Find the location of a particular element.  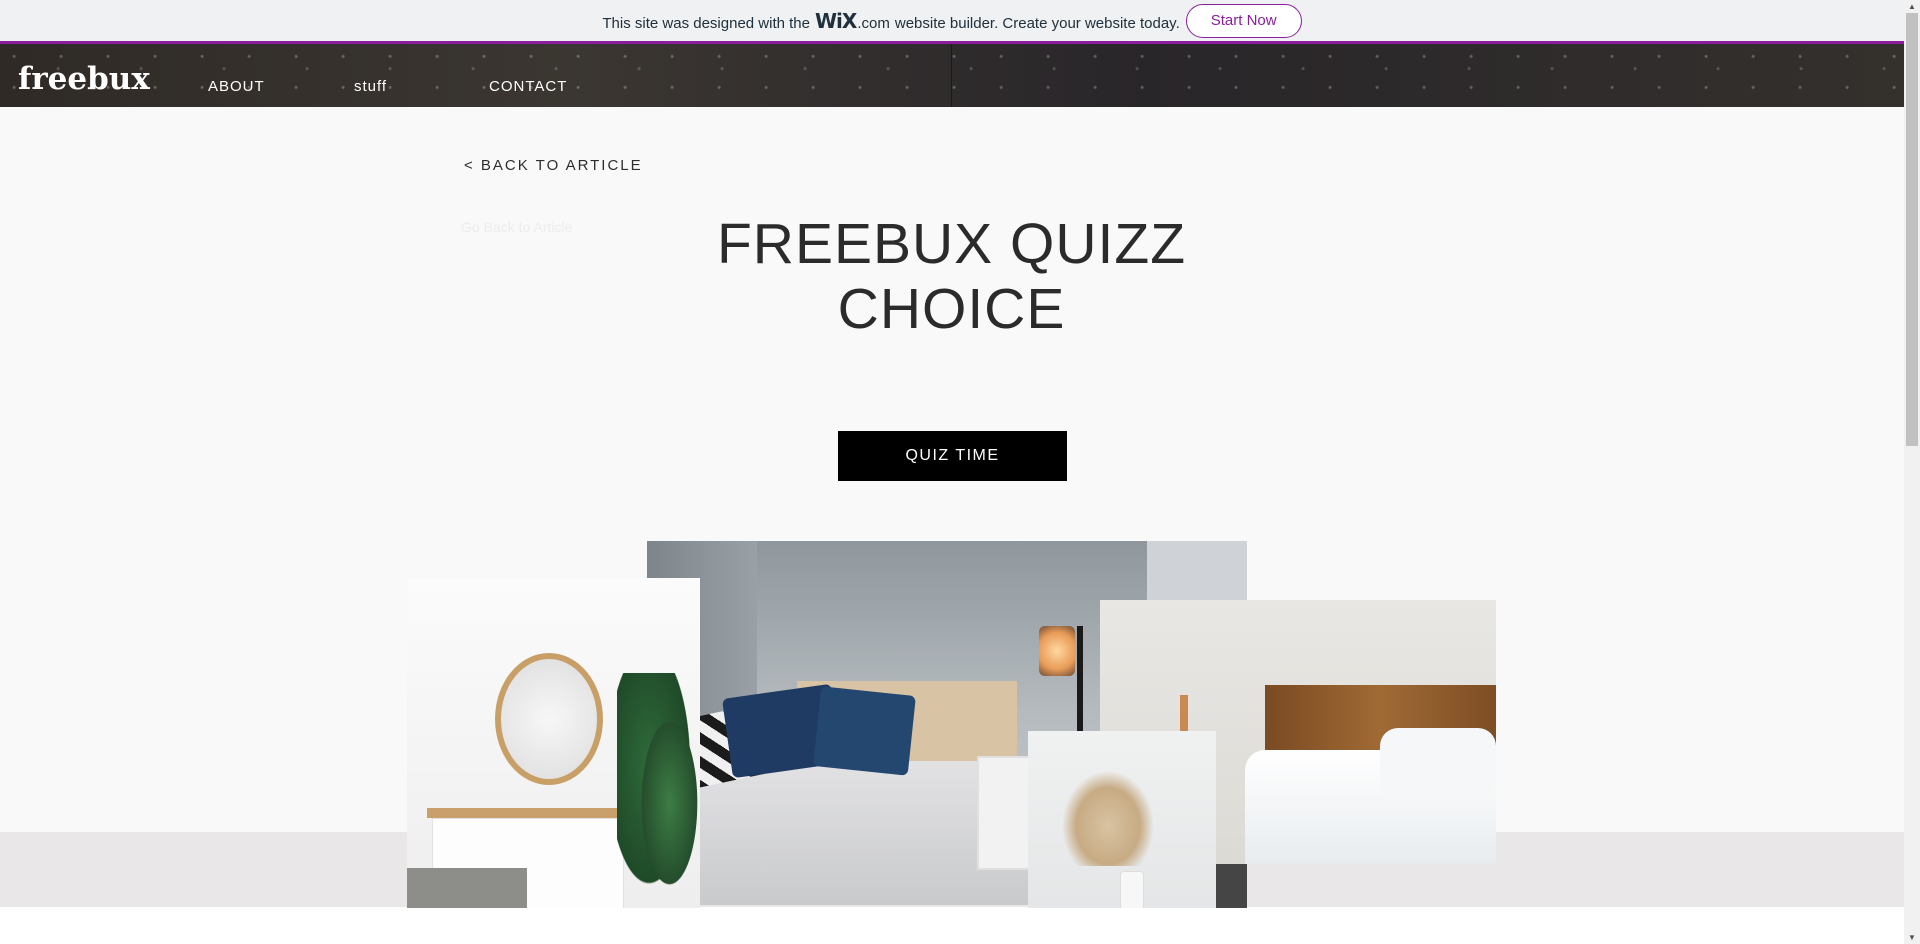

triangle-up-icon: ▲ is located at coordinates (1912, 6).